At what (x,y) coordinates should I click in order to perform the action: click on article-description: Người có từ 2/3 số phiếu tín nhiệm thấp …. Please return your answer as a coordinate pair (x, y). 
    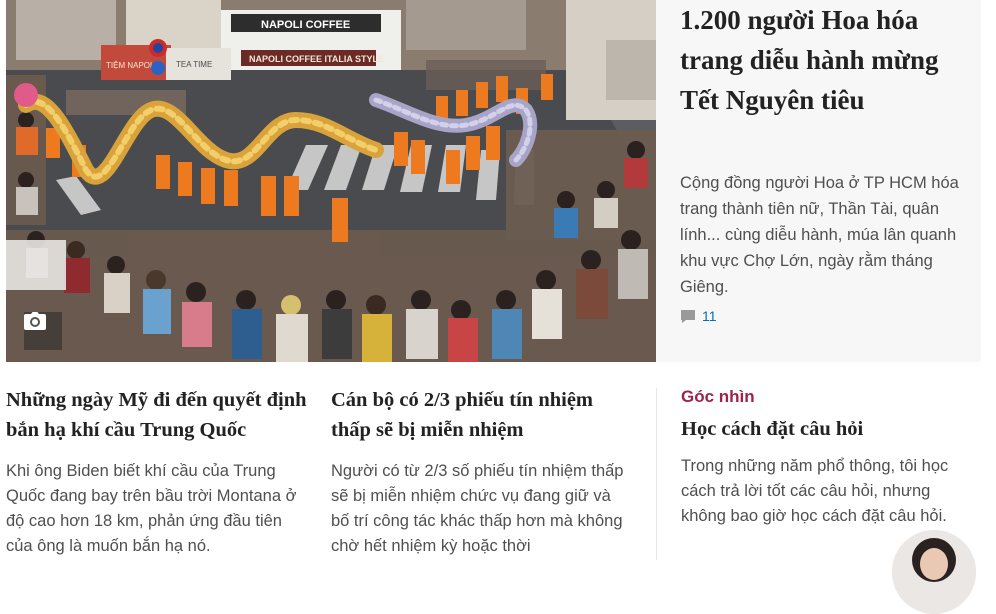
    Looking at the image, I should click on (477, 508).